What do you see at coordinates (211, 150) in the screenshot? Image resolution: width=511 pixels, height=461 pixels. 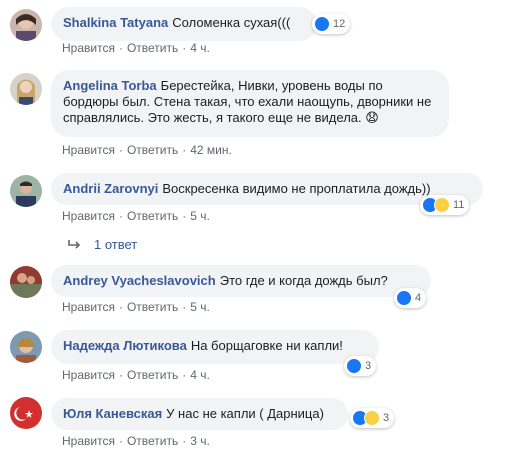 I see `timestamp: 42 мин.` at bounding box center [211, 150].